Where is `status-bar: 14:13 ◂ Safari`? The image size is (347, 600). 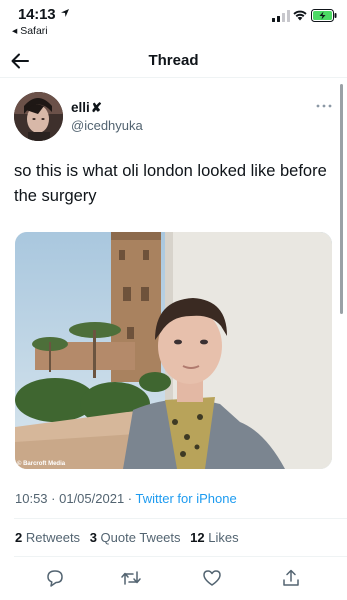 status-bar: 14:13 ◂ Safari is located at coordinates (173, 20).